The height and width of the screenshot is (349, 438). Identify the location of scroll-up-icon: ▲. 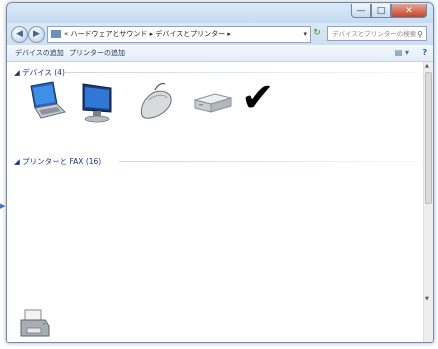
(427, 66).